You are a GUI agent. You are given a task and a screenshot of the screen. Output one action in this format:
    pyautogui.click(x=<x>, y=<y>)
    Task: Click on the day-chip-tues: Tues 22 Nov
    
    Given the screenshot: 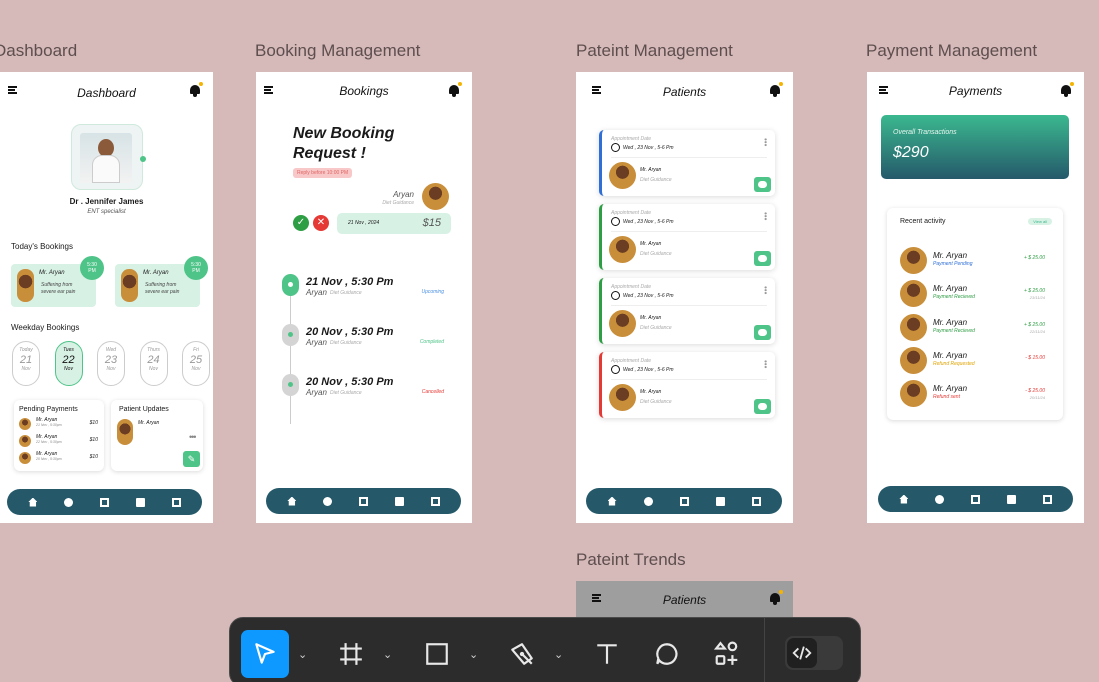 What is the action you would take?
    pyautogui.click(x=68, y=363)
    